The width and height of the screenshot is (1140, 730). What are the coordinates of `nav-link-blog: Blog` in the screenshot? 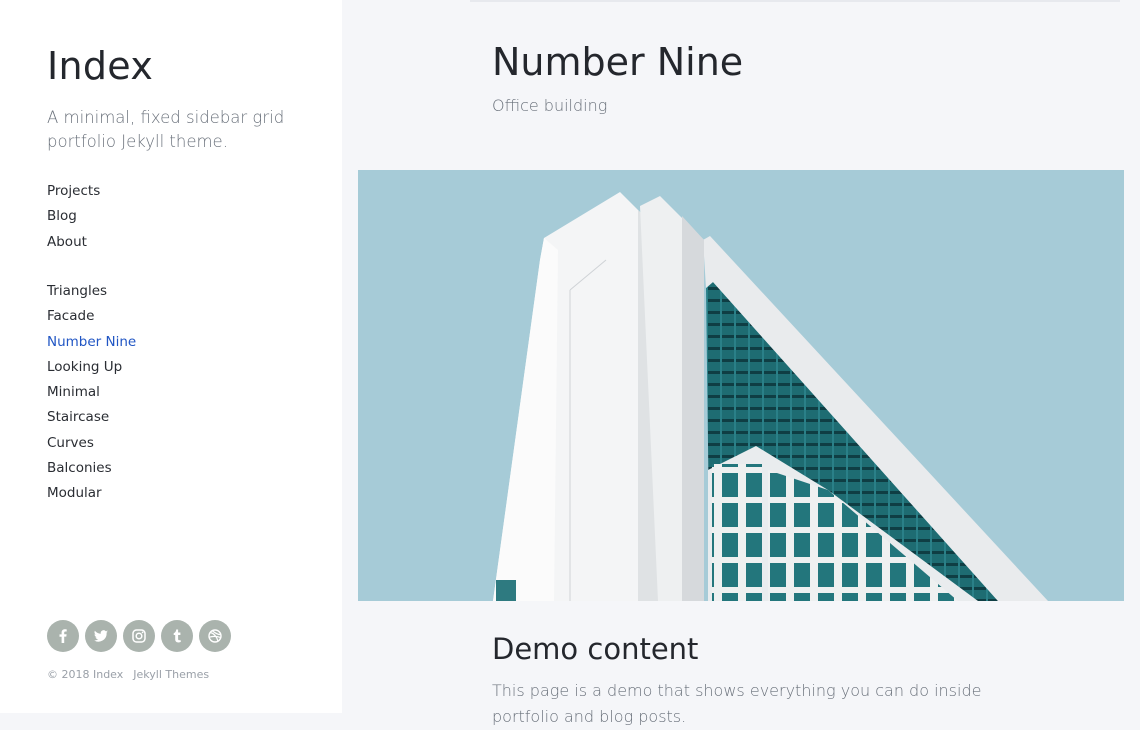 It's located at (62, 216).